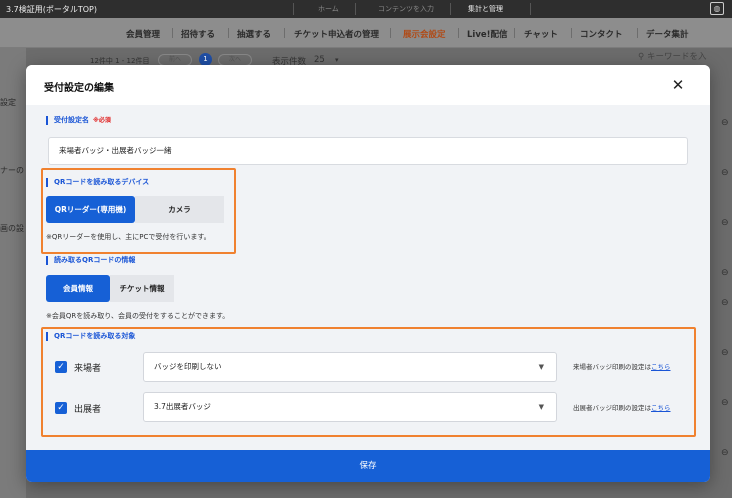  Describe the element at coordinates (641, 57) in the screenshot. I see `search-icon: ⚲` at that location.